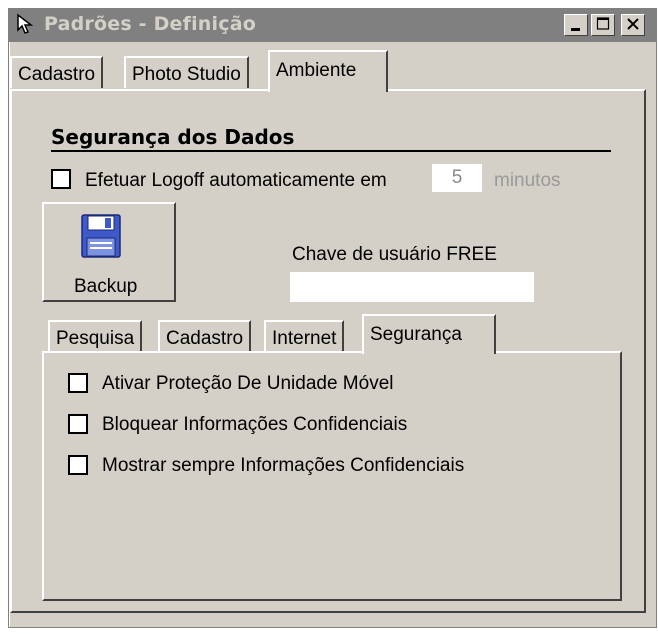 Image resolution: width=658 pixels, height=634 pixels. I want to click on tab-photo-studio: Photo Studio, so click(186, 72).